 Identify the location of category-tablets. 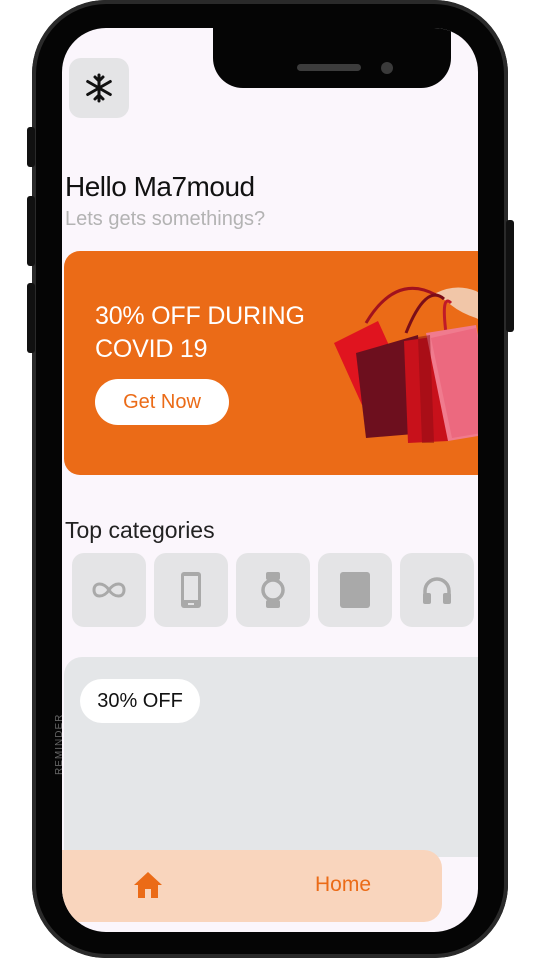
(355, 590).